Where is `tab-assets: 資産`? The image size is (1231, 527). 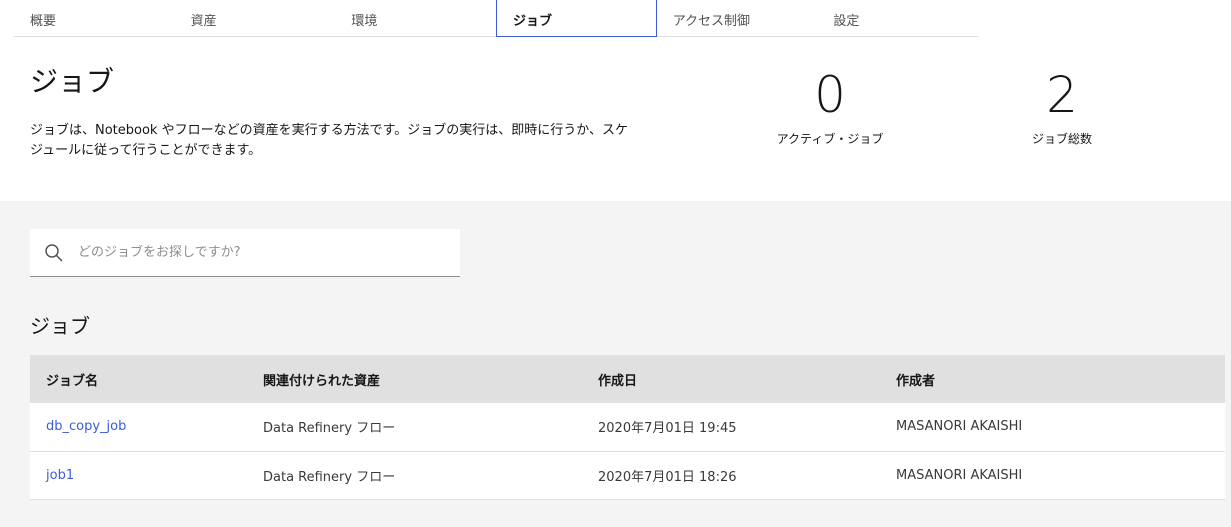
tab-assets: 資産 is located at coordinates (255, 18).